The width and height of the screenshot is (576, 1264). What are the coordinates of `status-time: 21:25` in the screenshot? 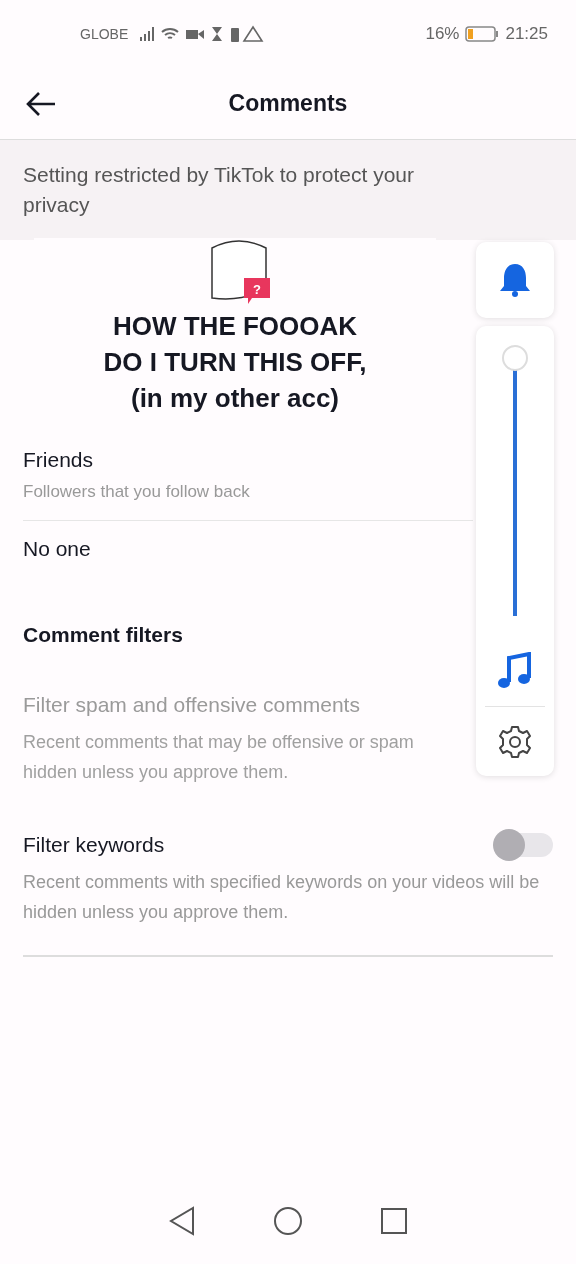 It's located at (526, 34).